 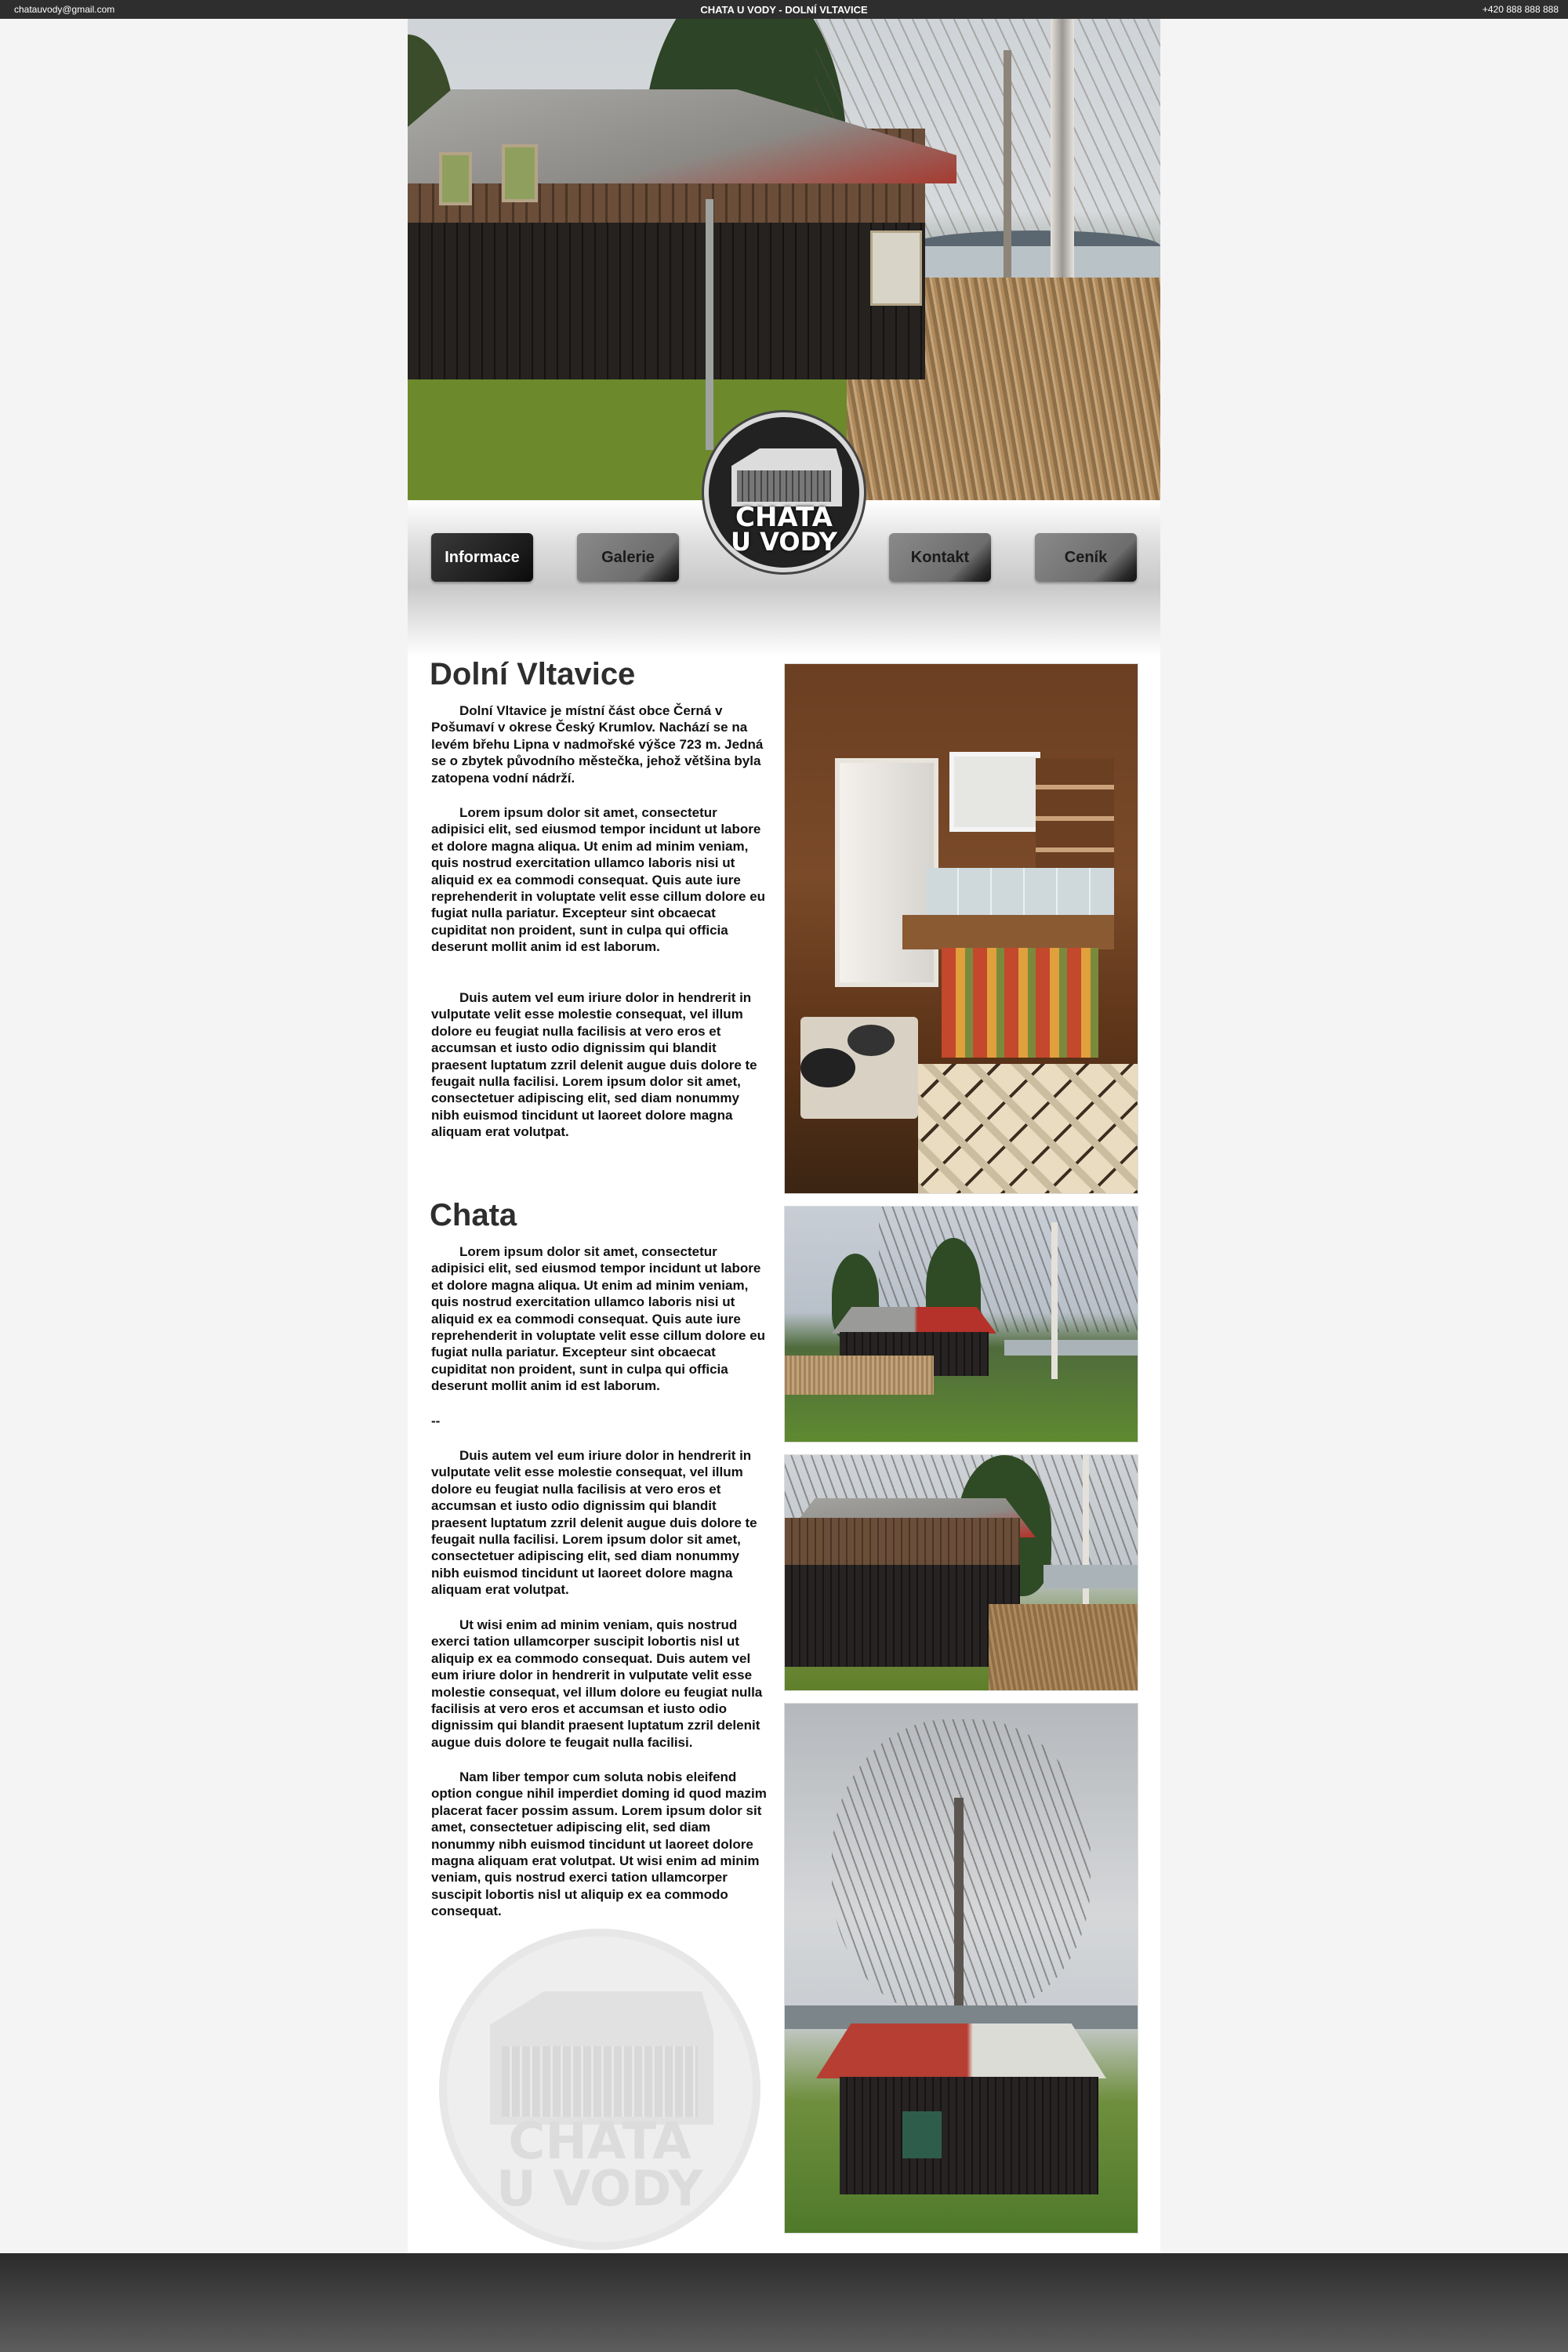 What do you see at coordinates (473, 1215) in the screenshot?
I see `section-title-chata: Chata` at bounding box center [473, 1215].